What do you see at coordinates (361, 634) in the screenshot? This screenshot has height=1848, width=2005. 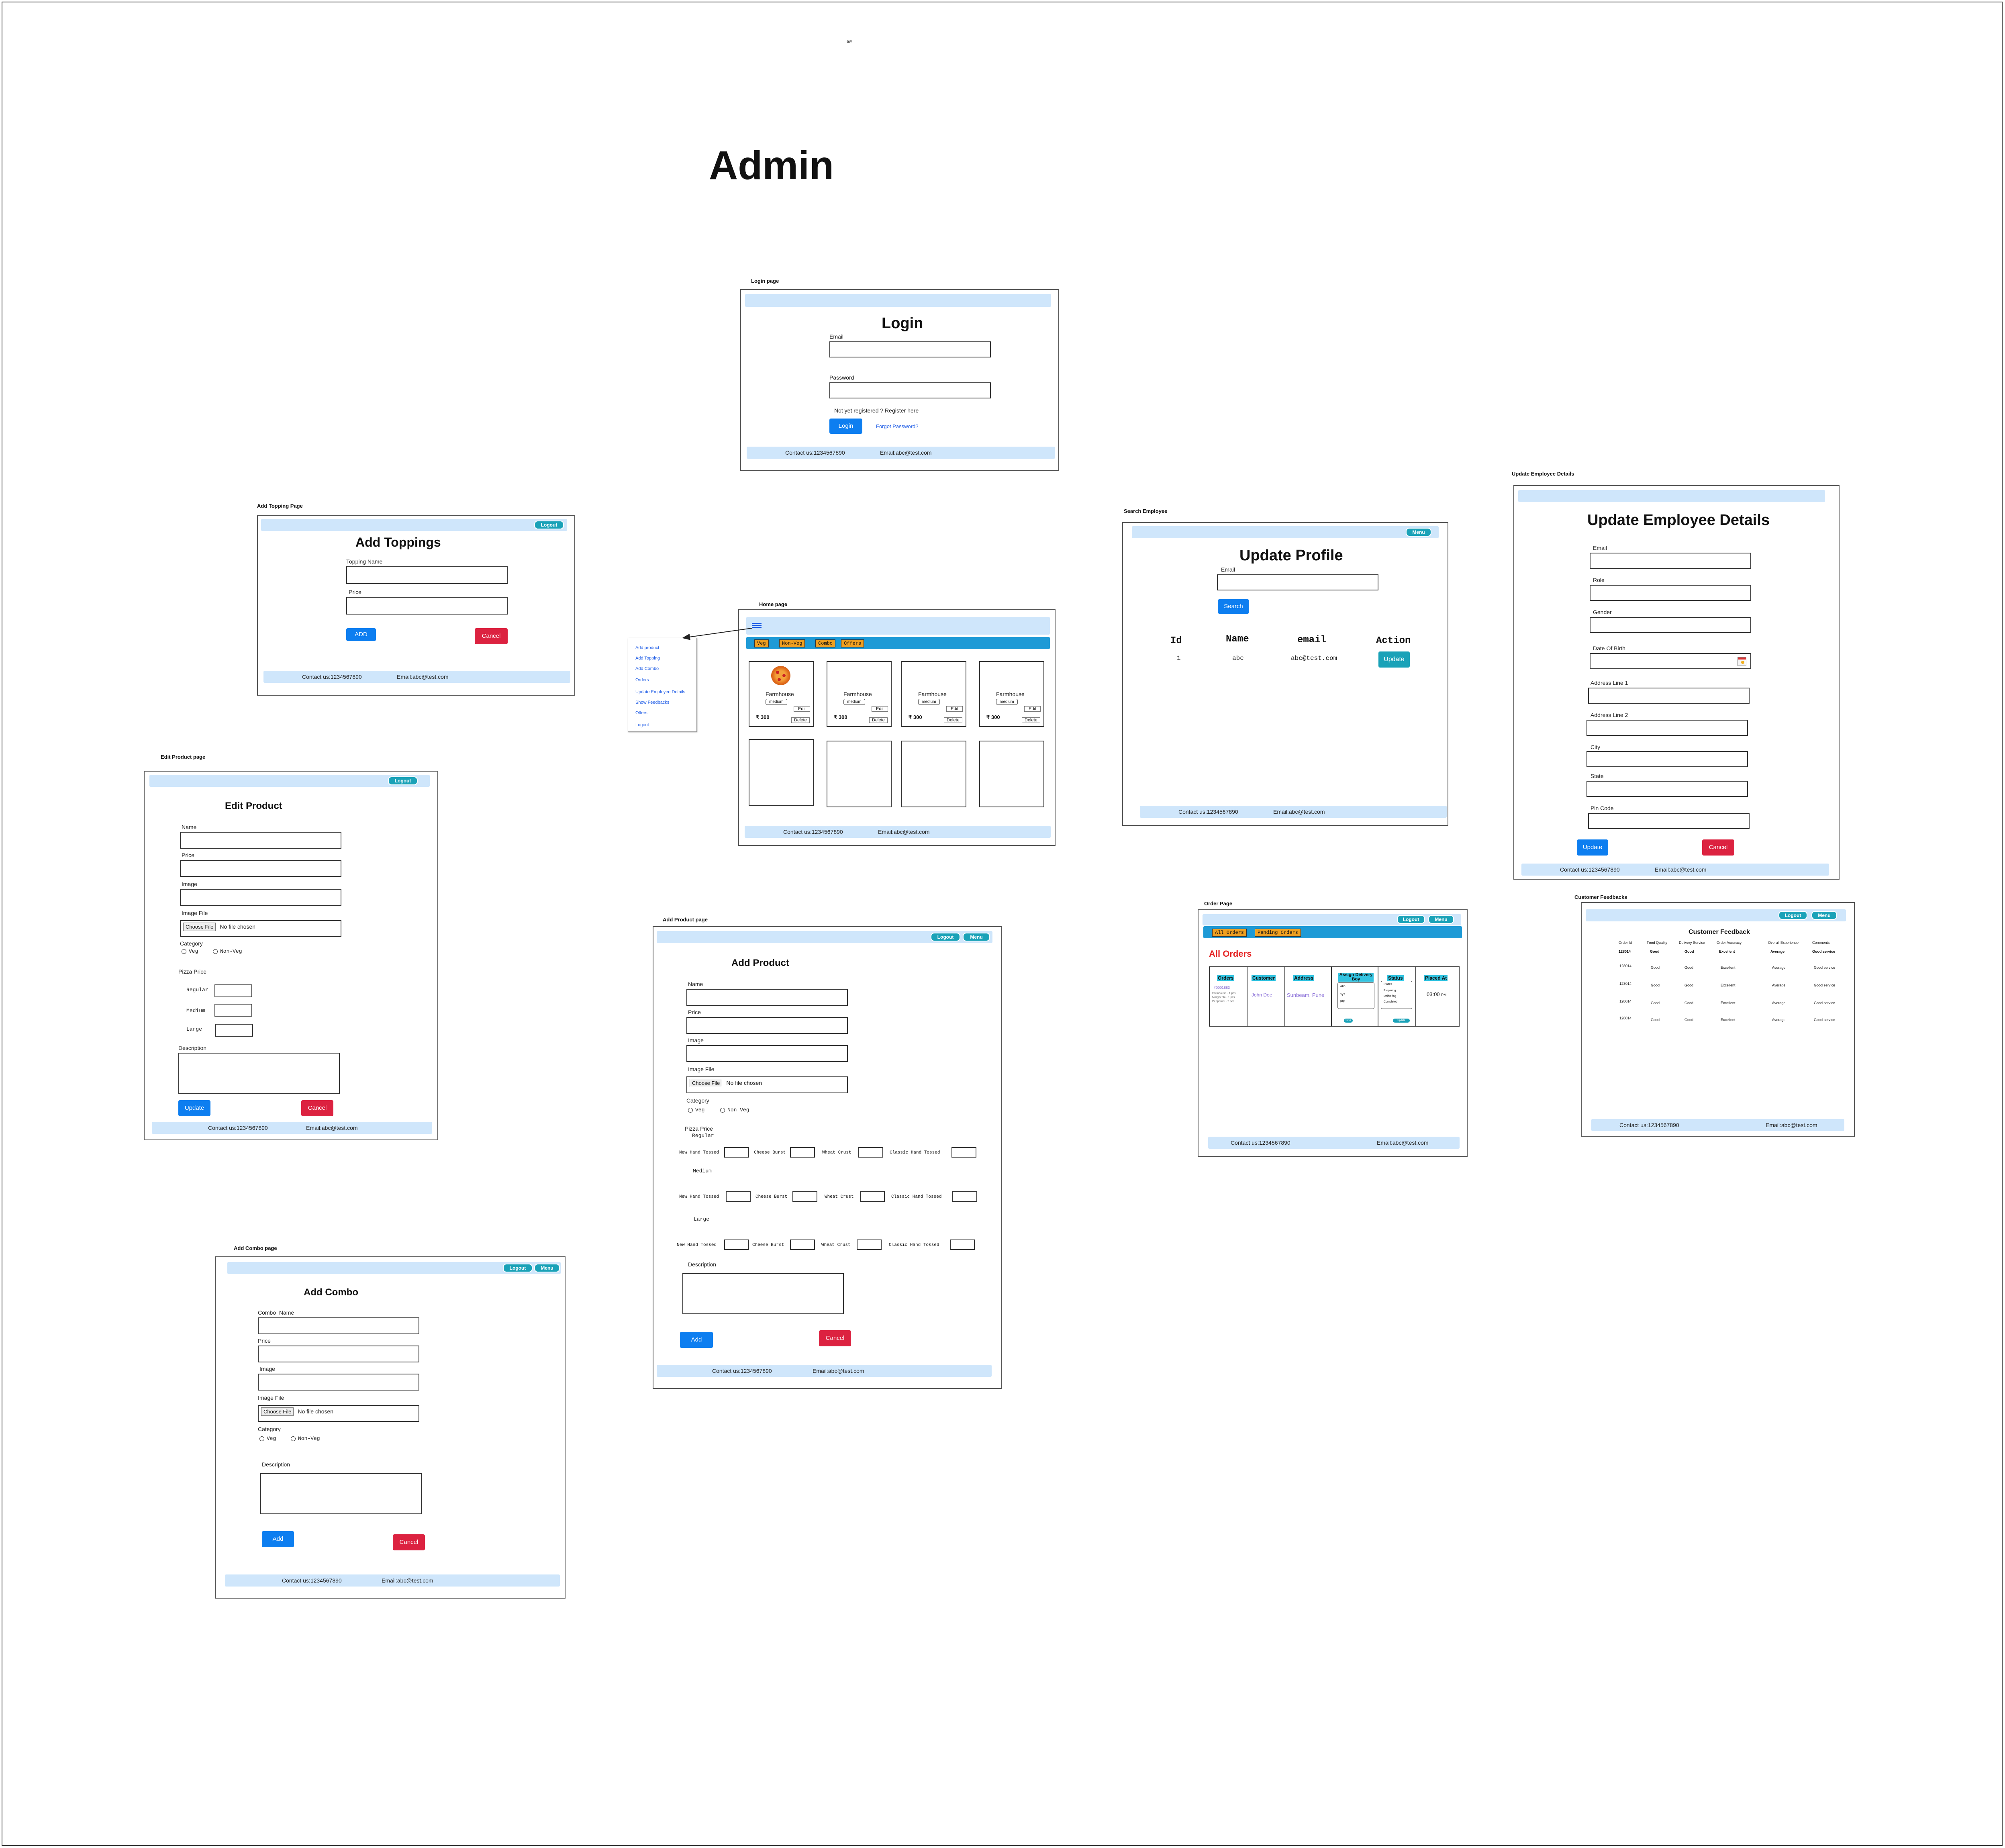 I see `add-topping-button: ADD` at bounding box center [361, 634].